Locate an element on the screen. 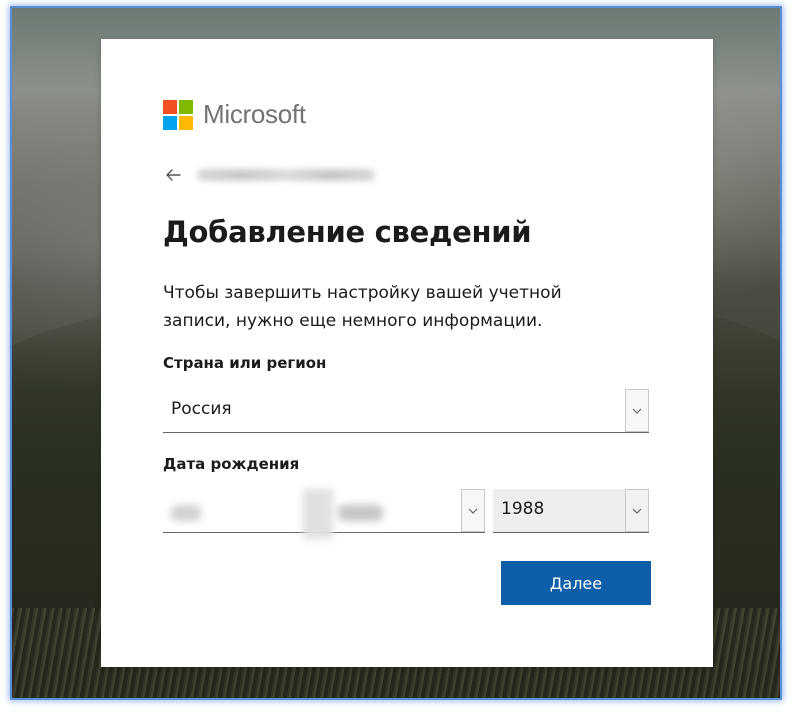 This screenshot has height=717, width=800. birth-year-value: 1988 is located at coordinates (523, 509).